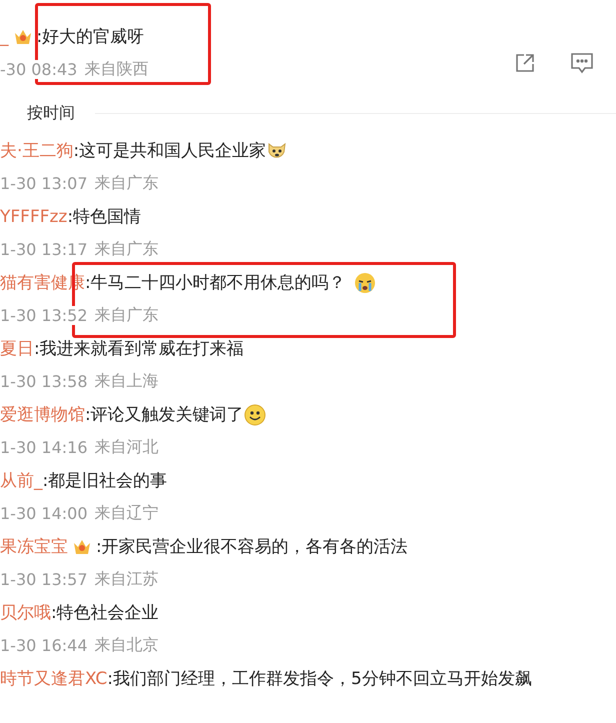 Image resolution: width=616 pixels, height=723 pixels. I want to click on comment-text: :这可是共和国人民企业家, so click(169, 151).